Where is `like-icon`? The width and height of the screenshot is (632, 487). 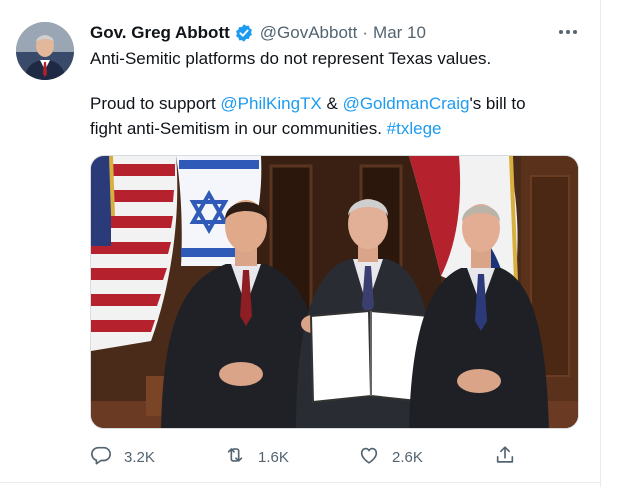
like-icon is located at coordinates (369, 457).